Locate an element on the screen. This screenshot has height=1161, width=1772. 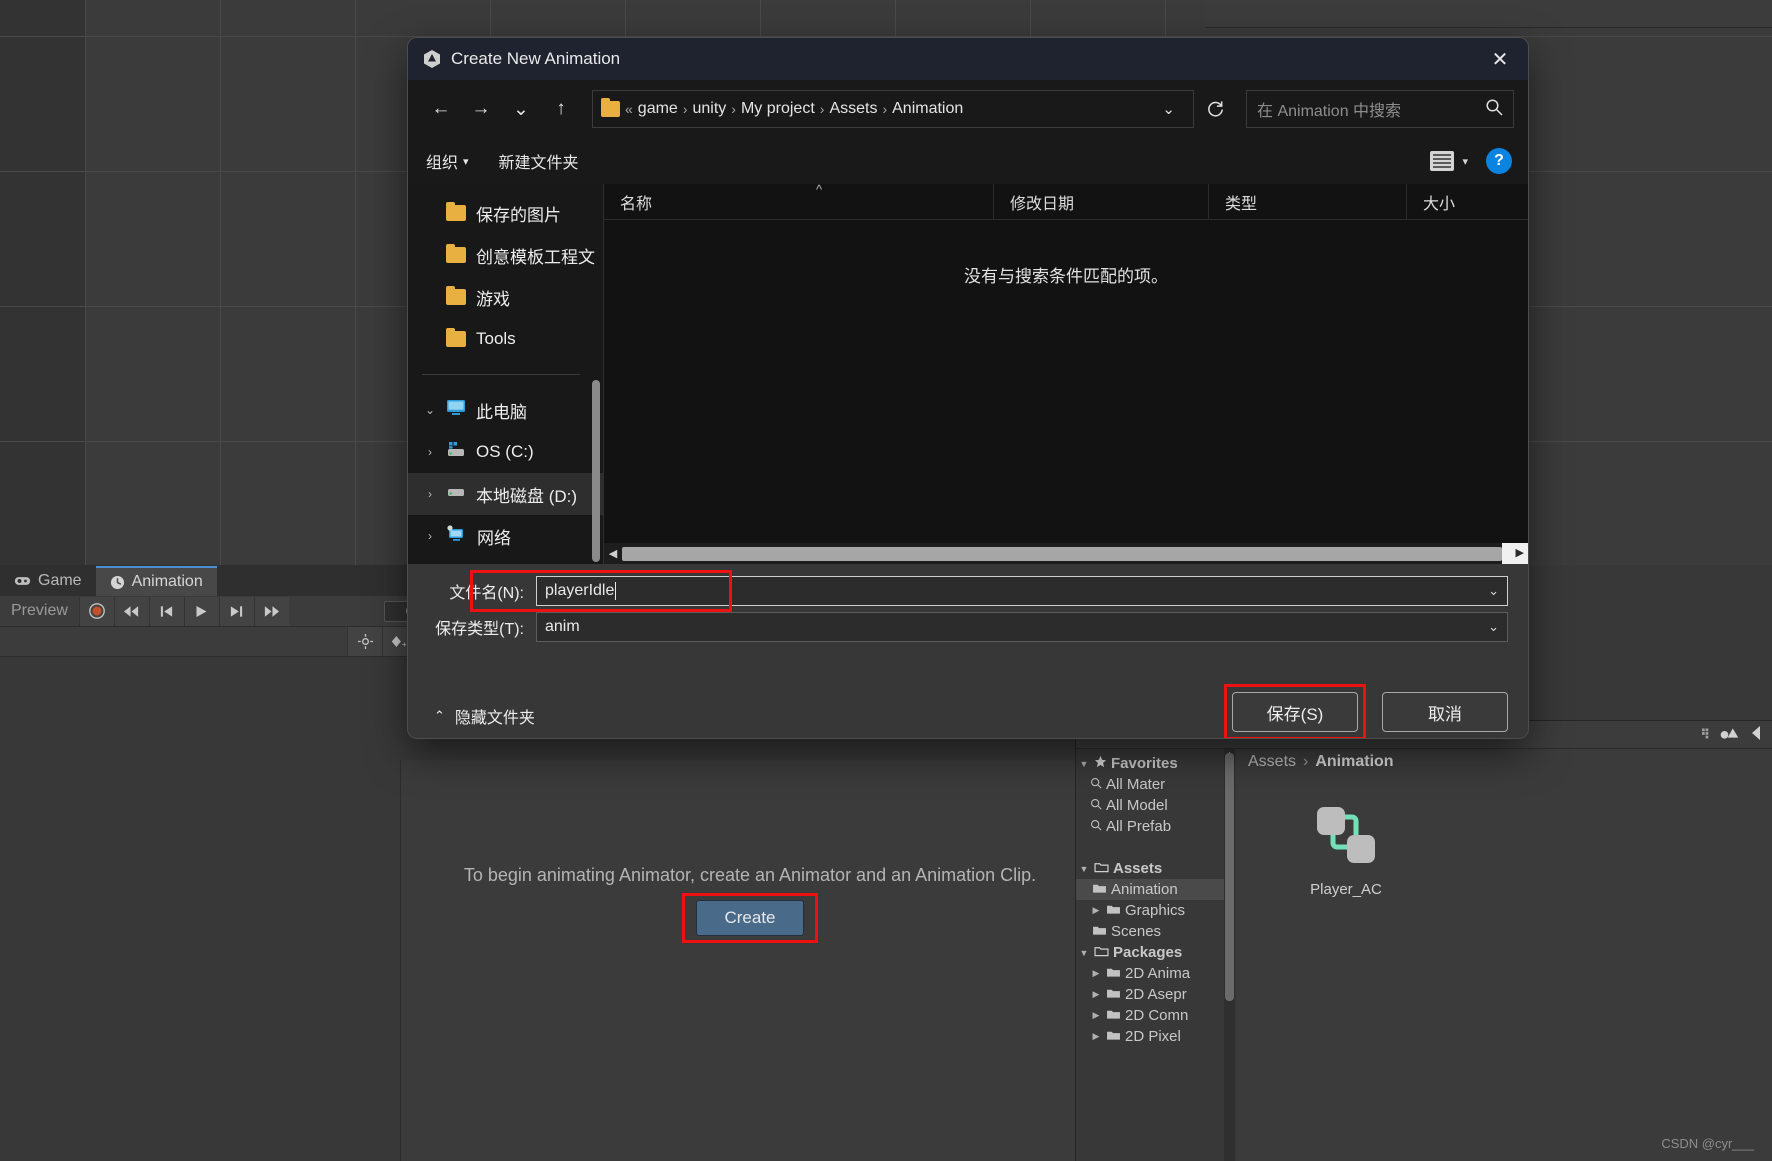
tree-label: Packages is located at coordinates (1148, 952).